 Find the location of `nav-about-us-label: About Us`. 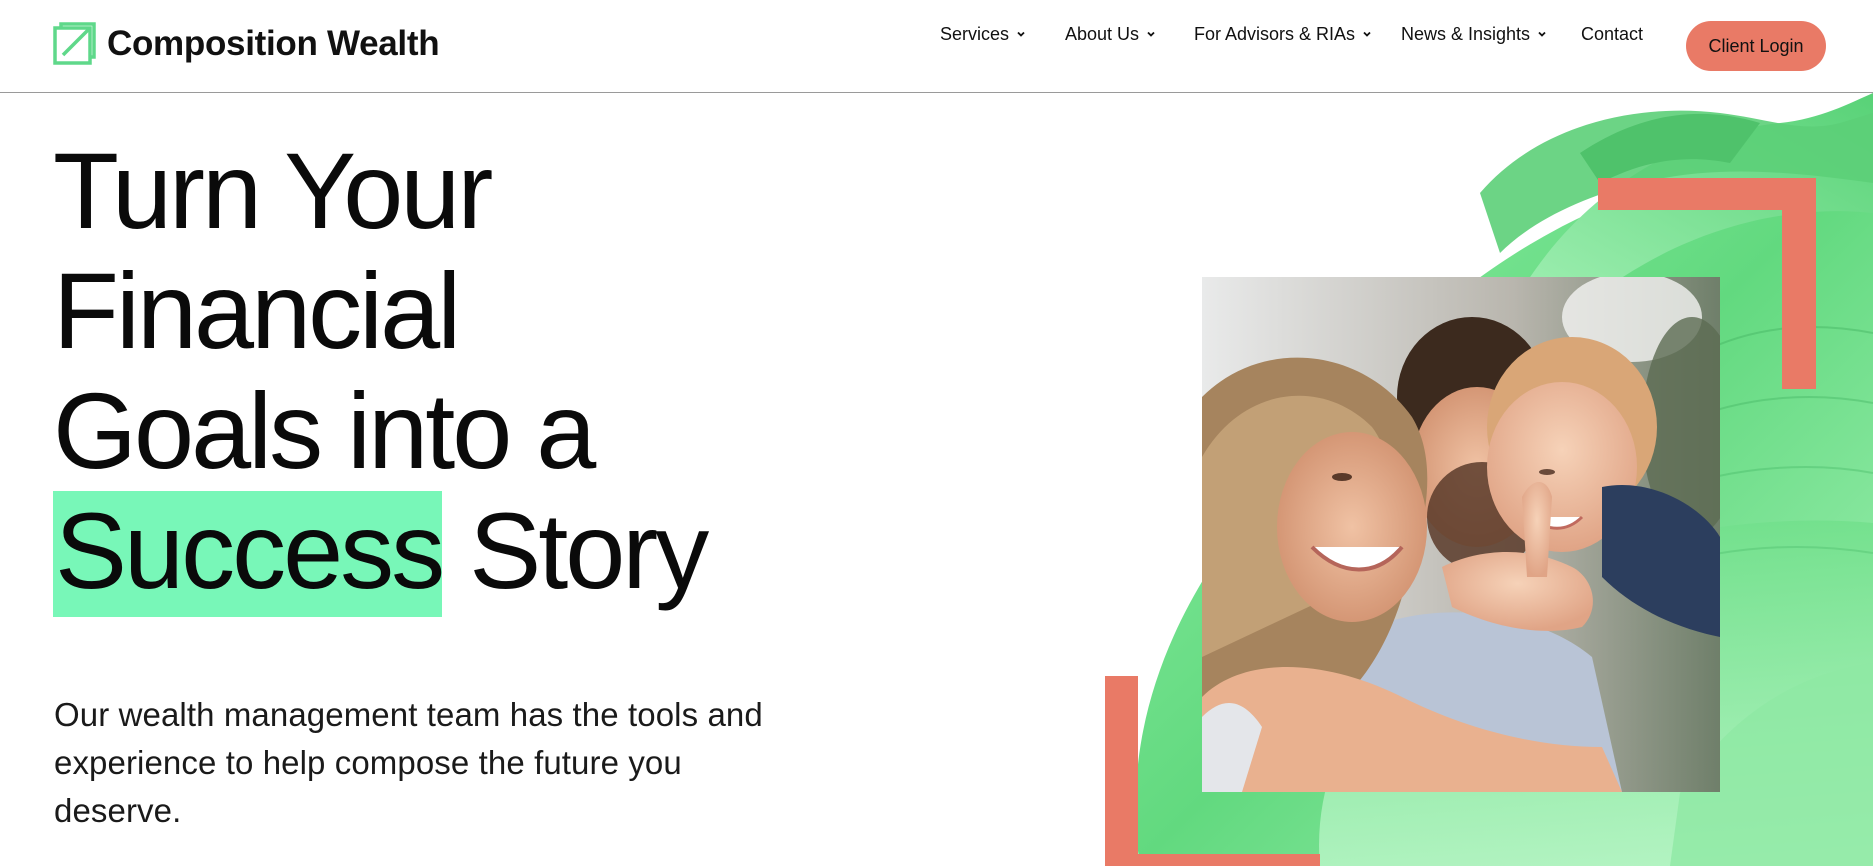

nav-about-us-label: About Us is located at coordinates (1102, 33).